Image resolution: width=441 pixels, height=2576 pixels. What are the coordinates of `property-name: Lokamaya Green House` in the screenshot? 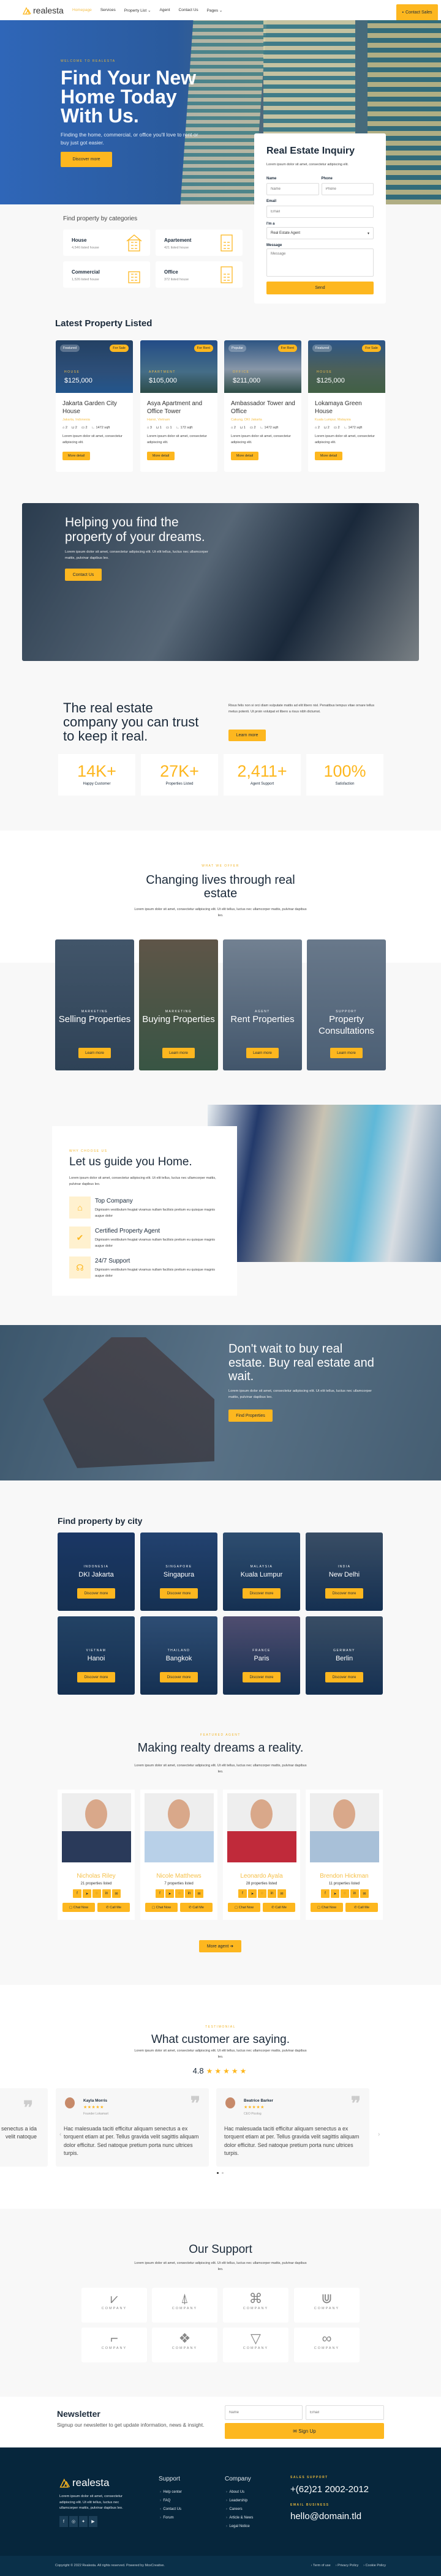 It's located at (347, 408).